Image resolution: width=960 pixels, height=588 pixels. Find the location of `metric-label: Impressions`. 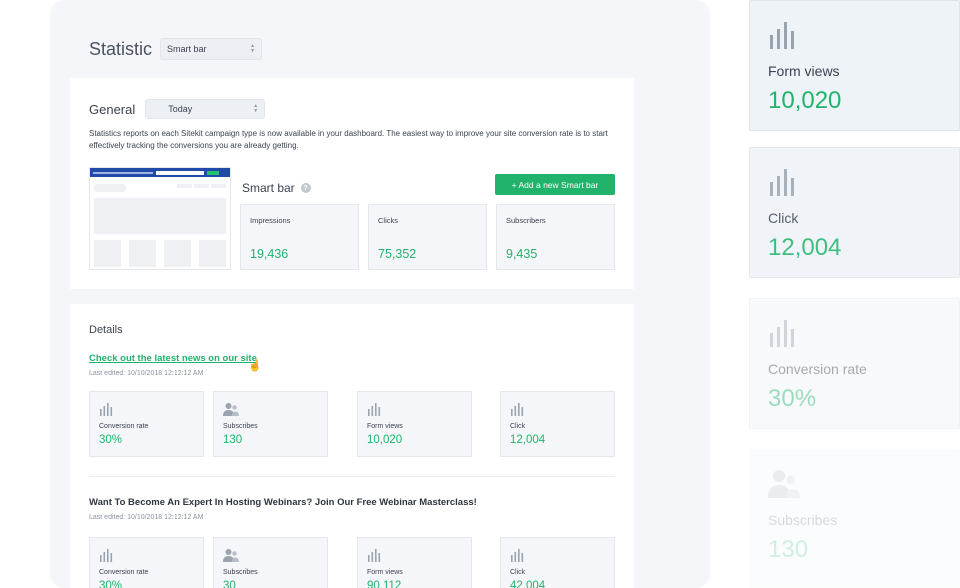

metric-label: Impressions is located at coordinates (270, 220).